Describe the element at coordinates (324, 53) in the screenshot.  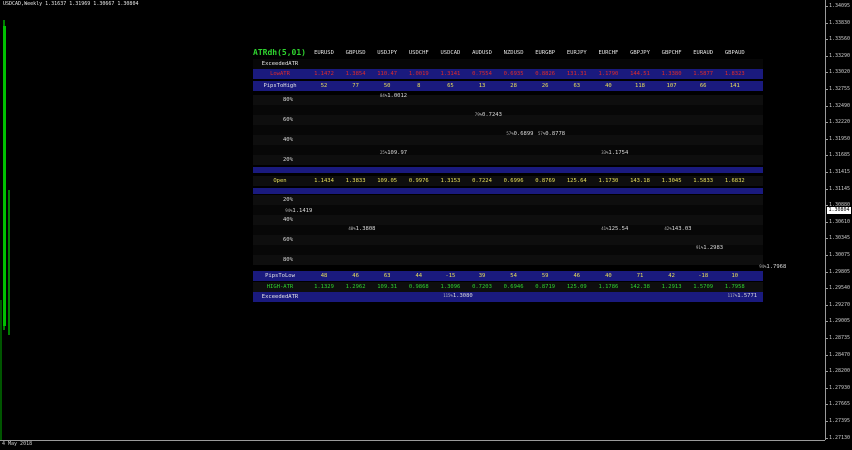
I see `symbol-header-eurusd: EURUSD` at that location.